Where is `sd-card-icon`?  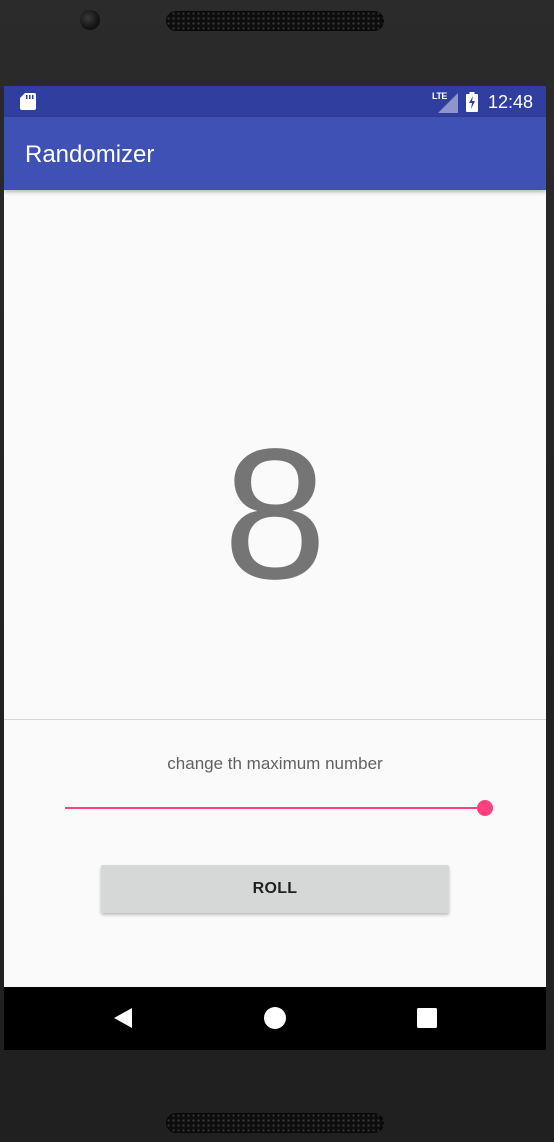
sd-card-icon is located at coordinates (28, 101).